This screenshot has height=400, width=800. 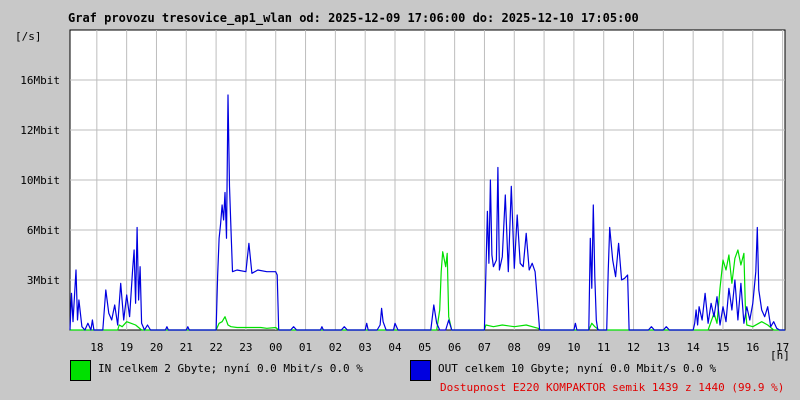 What do you see at coordinates (186, 347) in the screenshot?
I see `x-tick-label: 21` at bounding box center [186, 347].